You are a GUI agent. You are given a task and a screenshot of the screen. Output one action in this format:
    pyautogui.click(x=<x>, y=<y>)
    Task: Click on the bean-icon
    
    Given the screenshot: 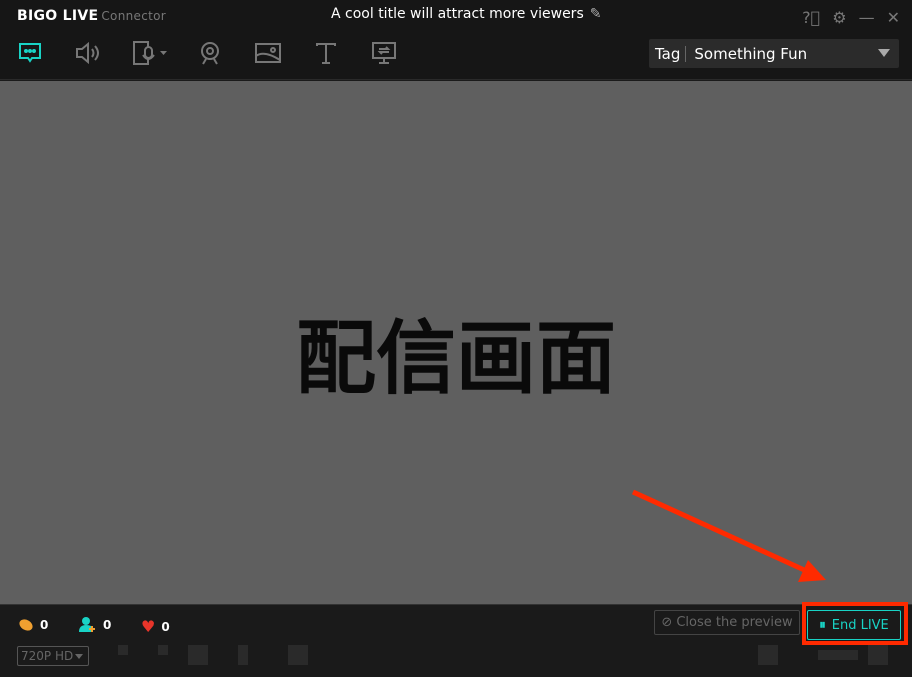 What is the action you would take?
    pyautogui.click(x=26, y=625)
    